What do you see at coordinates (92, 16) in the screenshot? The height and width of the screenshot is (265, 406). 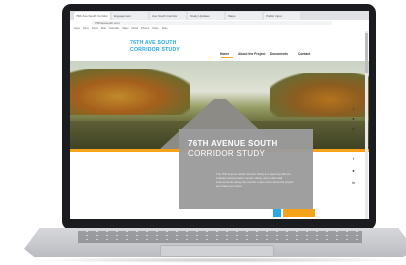 I see `browser-tab: 76th Ave South Corridor` at bounding box center [92, 16].